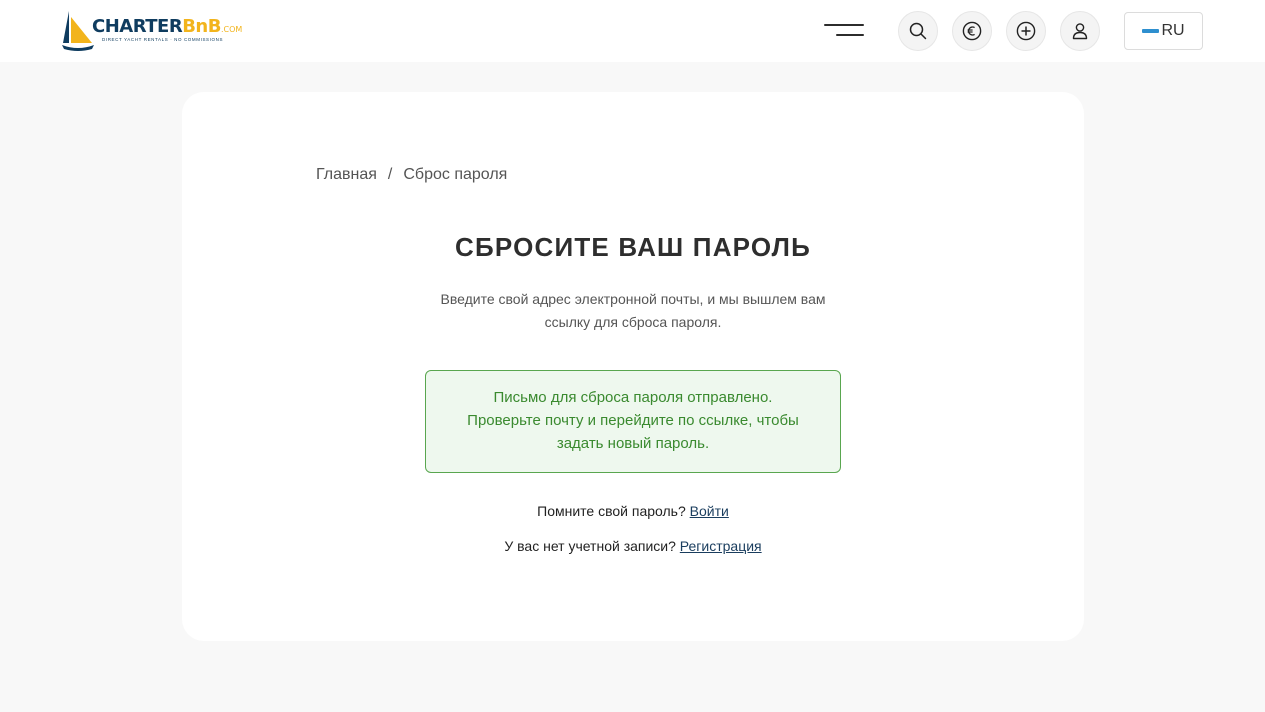 The height and width of the screenshot is (712, 1265). What do you see at coordinates (163, 39) in the screenshot?
I see `logo-tagline: DIRECT YACHT RENTALS · NO COMMISSIONS` at bounding box center [163, 39].